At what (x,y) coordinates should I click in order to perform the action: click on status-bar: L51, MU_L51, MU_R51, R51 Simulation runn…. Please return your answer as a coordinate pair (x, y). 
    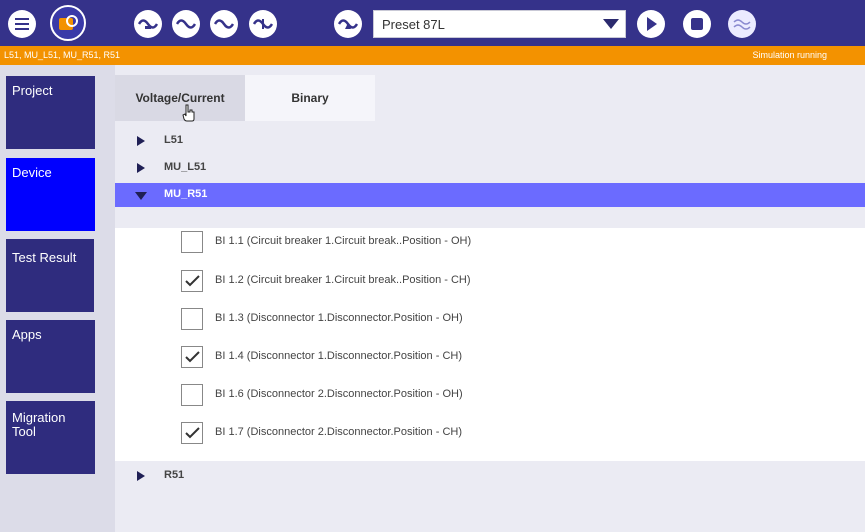
    Looking at the image, I should click on (432, 55).